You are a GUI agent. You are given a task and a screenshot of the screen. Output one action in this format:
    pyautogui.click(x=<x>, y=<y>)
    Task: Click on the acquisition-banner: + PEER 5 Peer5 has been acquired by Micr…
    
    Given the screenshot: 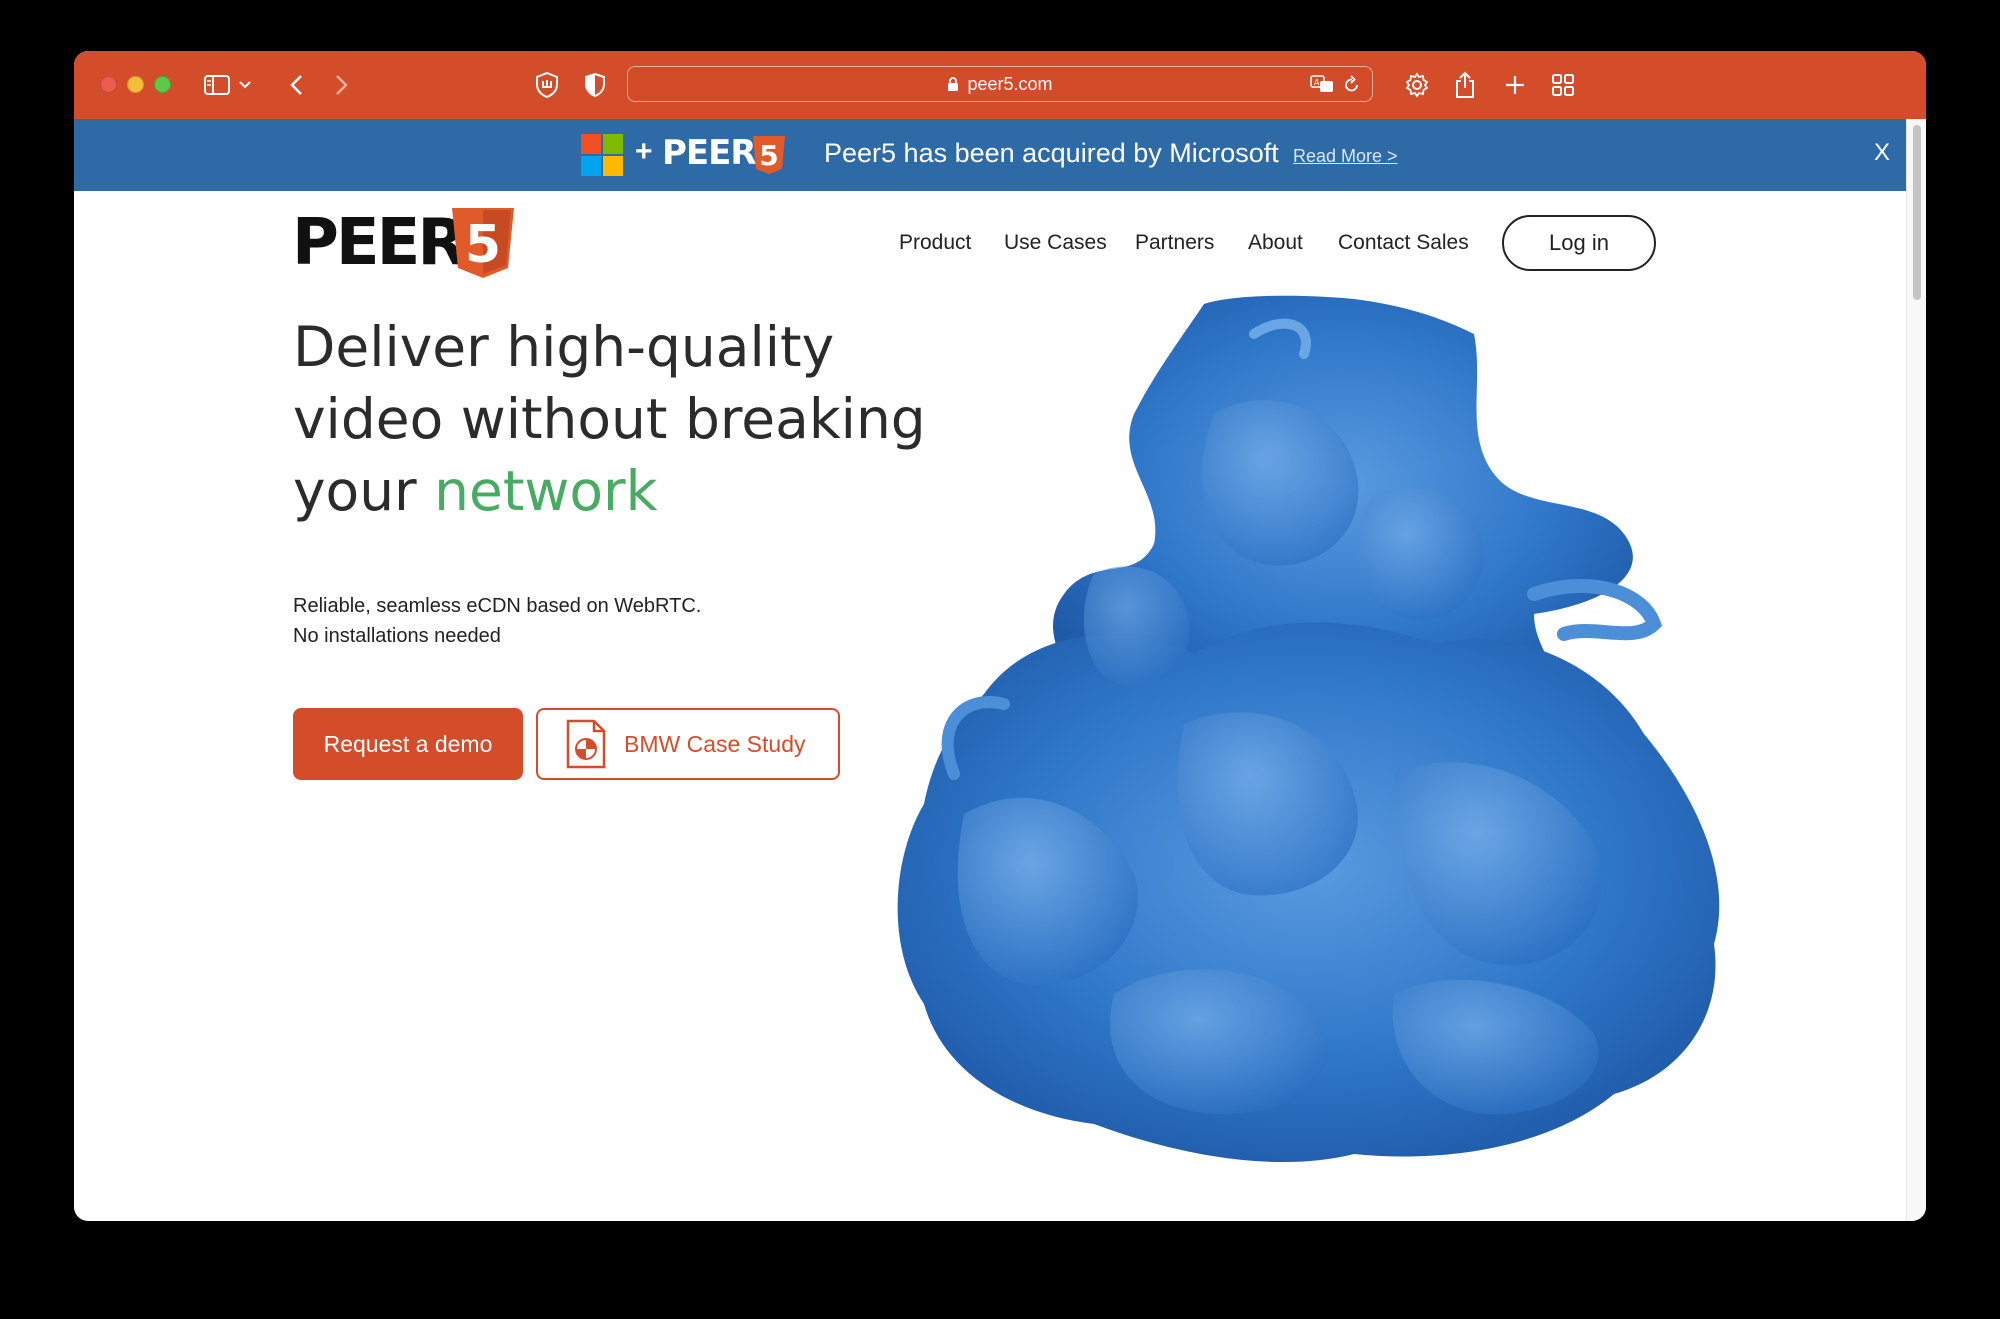 What is the action you would take?
    pyautogui.click(x=990, y=155)
    